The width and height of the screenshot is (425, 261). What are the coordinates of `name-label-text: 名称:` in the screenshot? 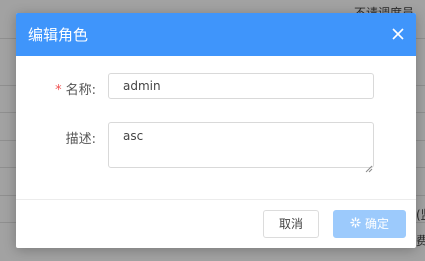 It's located at (80, 90).